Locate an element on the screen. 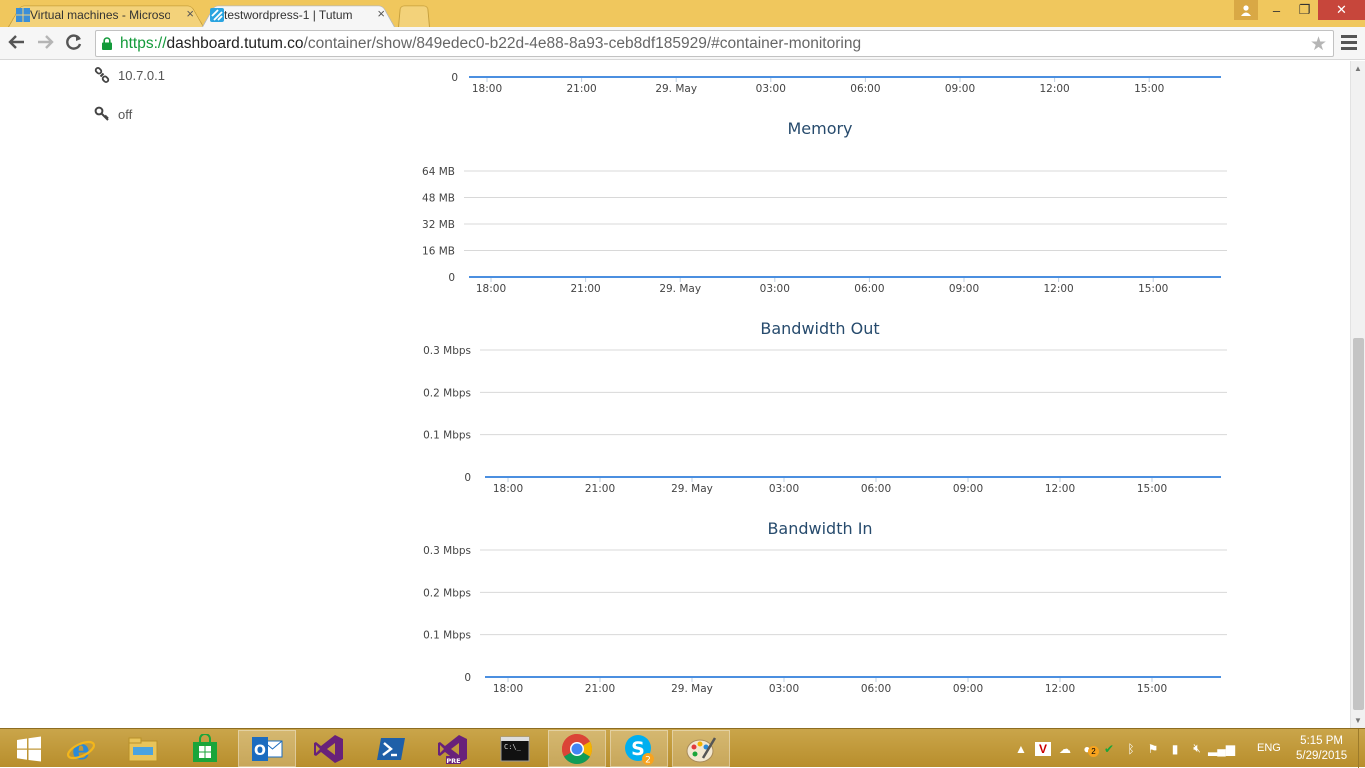  taskbar-outlook: O is located at coordinates (267, 748).